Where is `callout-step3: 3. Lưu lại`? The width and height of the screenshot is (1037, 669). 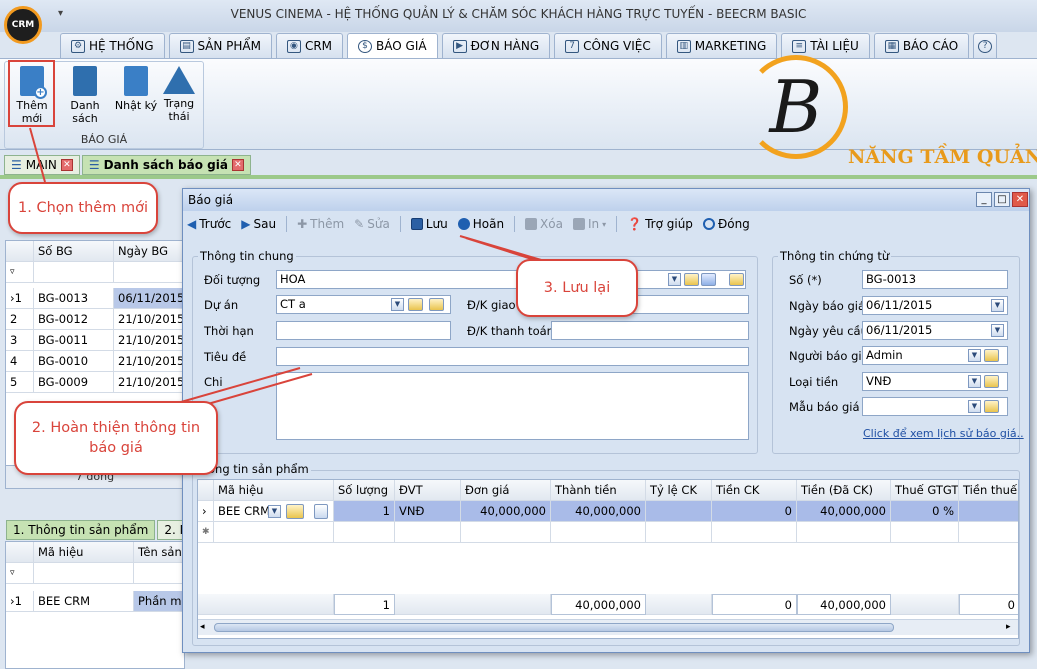 callout-step3: 3. Lưu lại is located at coordinates (577, 288).